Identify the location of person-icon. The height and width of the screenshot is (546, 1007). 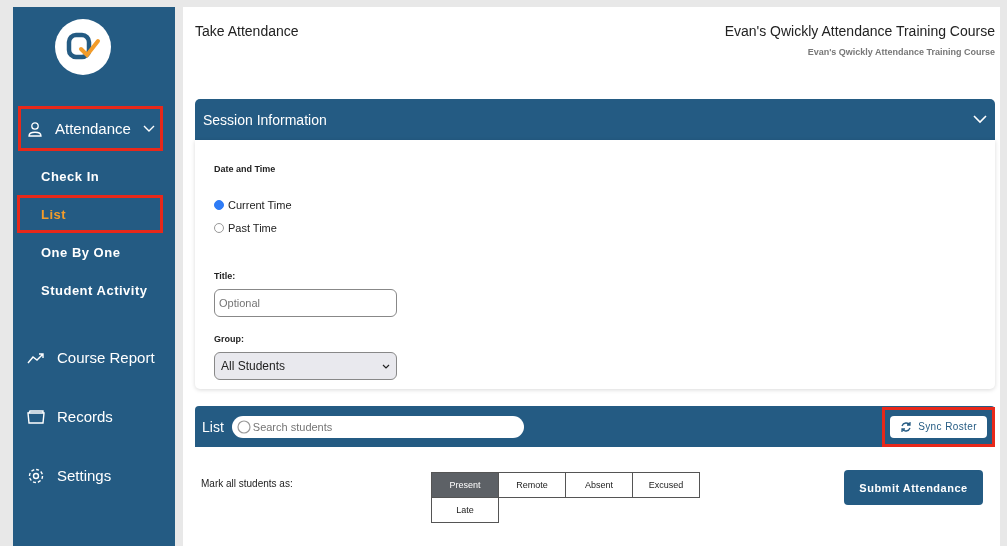
(35, 128).